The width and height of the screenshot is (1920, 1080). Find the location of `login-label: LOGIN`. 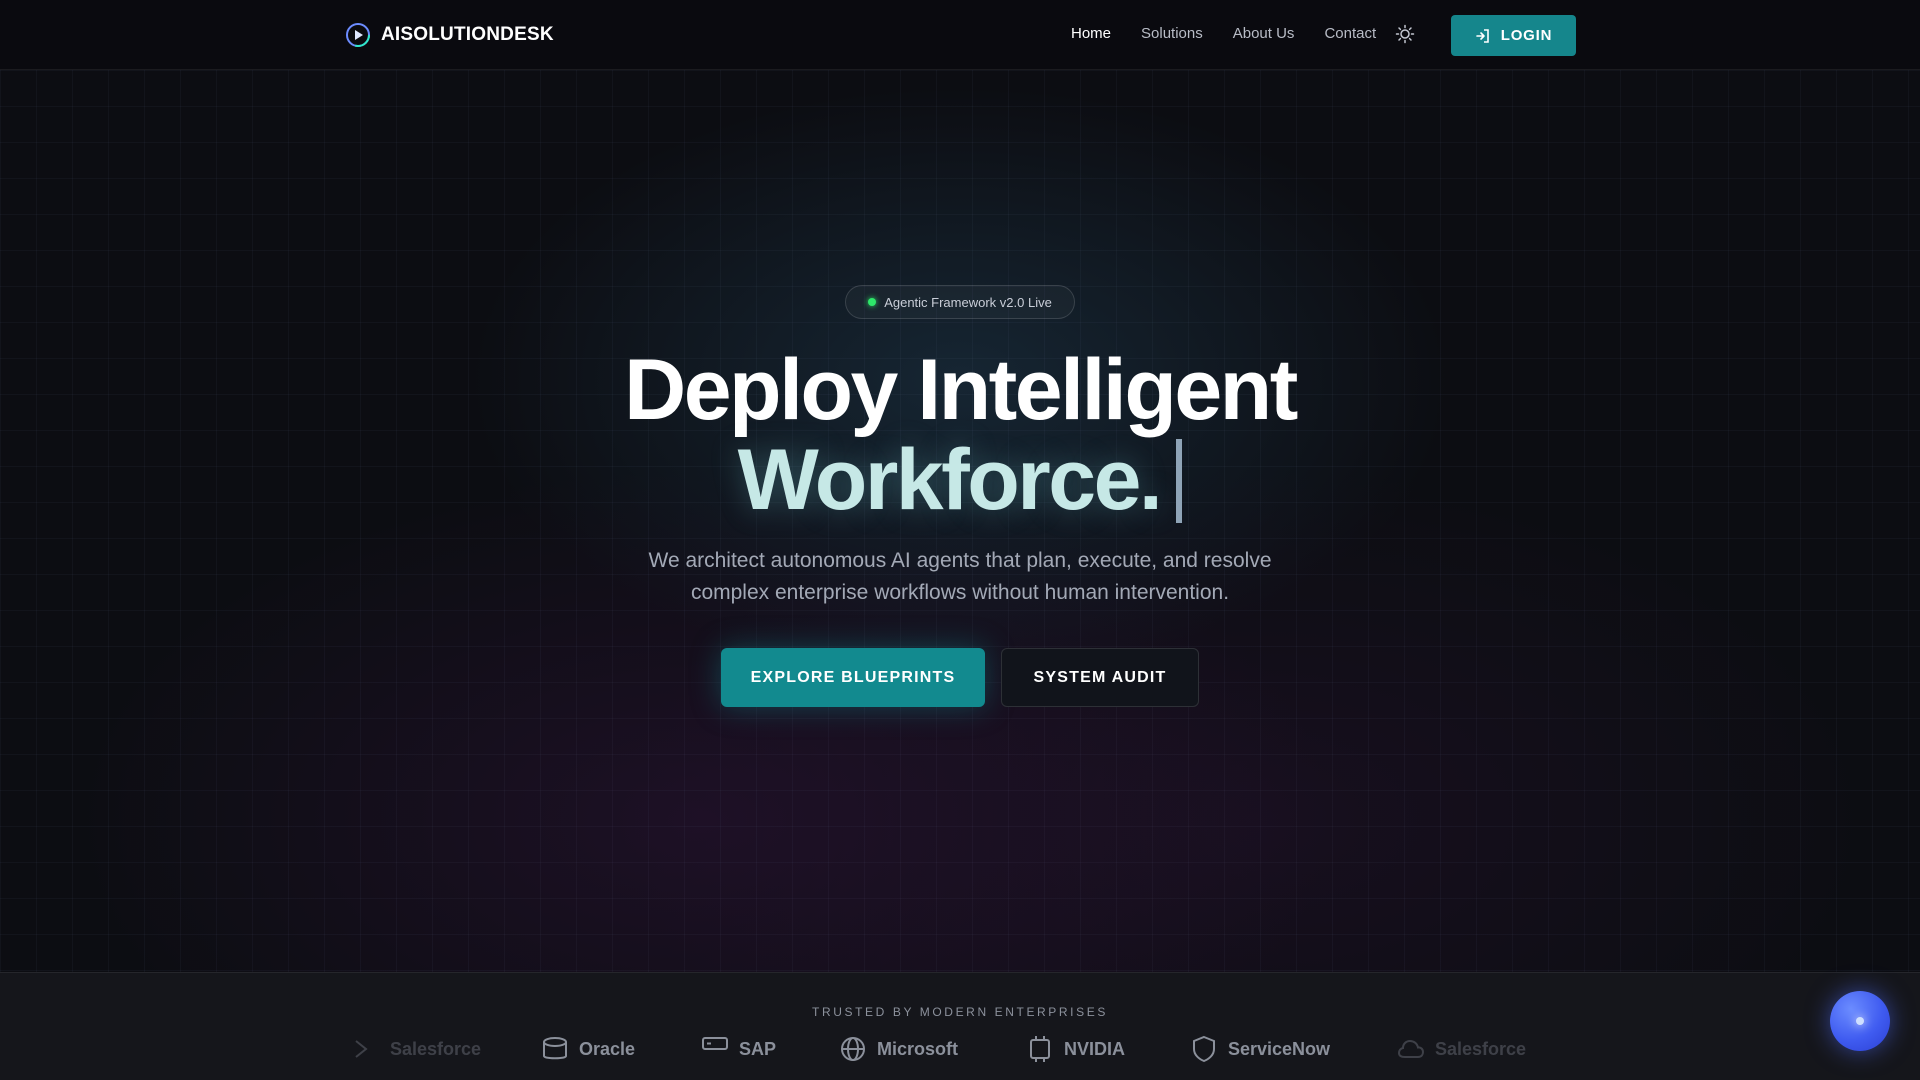

login-label: LOGIN is located at coordinates (1526, 35).